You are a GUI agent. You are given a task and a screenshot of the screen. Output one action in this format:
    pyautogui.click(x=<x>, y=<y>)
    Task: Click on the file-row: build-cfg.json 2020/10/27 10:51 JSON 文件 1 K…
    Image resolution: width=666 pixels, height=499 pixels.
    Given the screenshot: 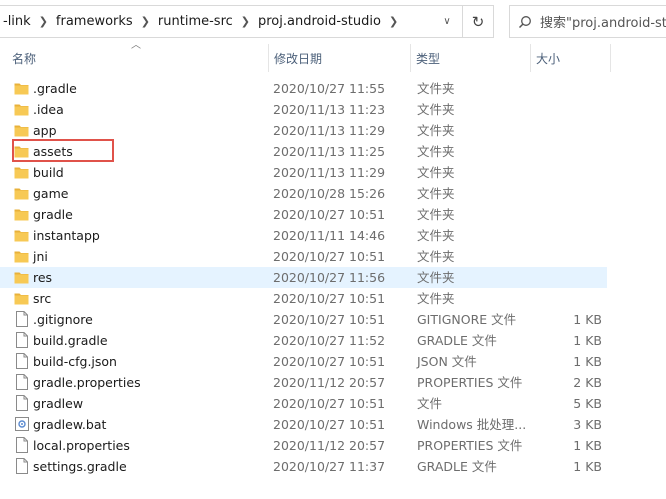 What is the action you would take?
    pyautogui.click(x=303, y=361)
    